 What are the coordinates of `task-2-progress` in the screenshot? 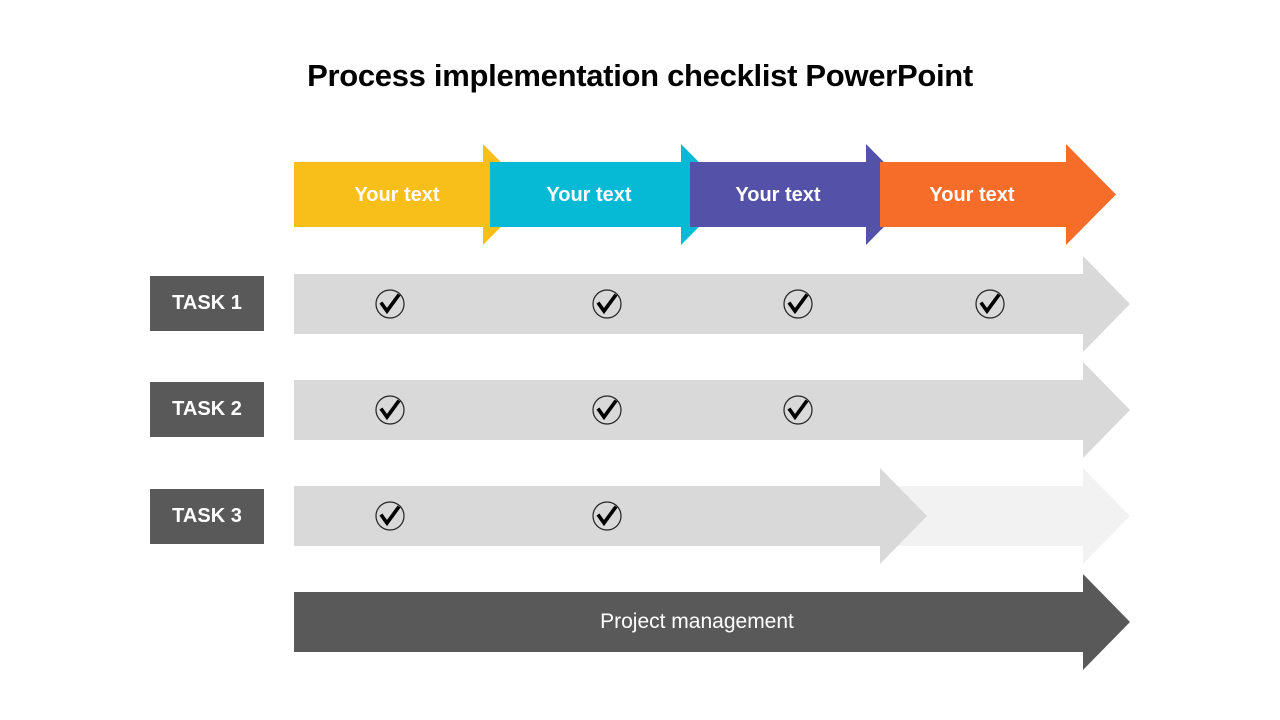 It's located at (712, 410).